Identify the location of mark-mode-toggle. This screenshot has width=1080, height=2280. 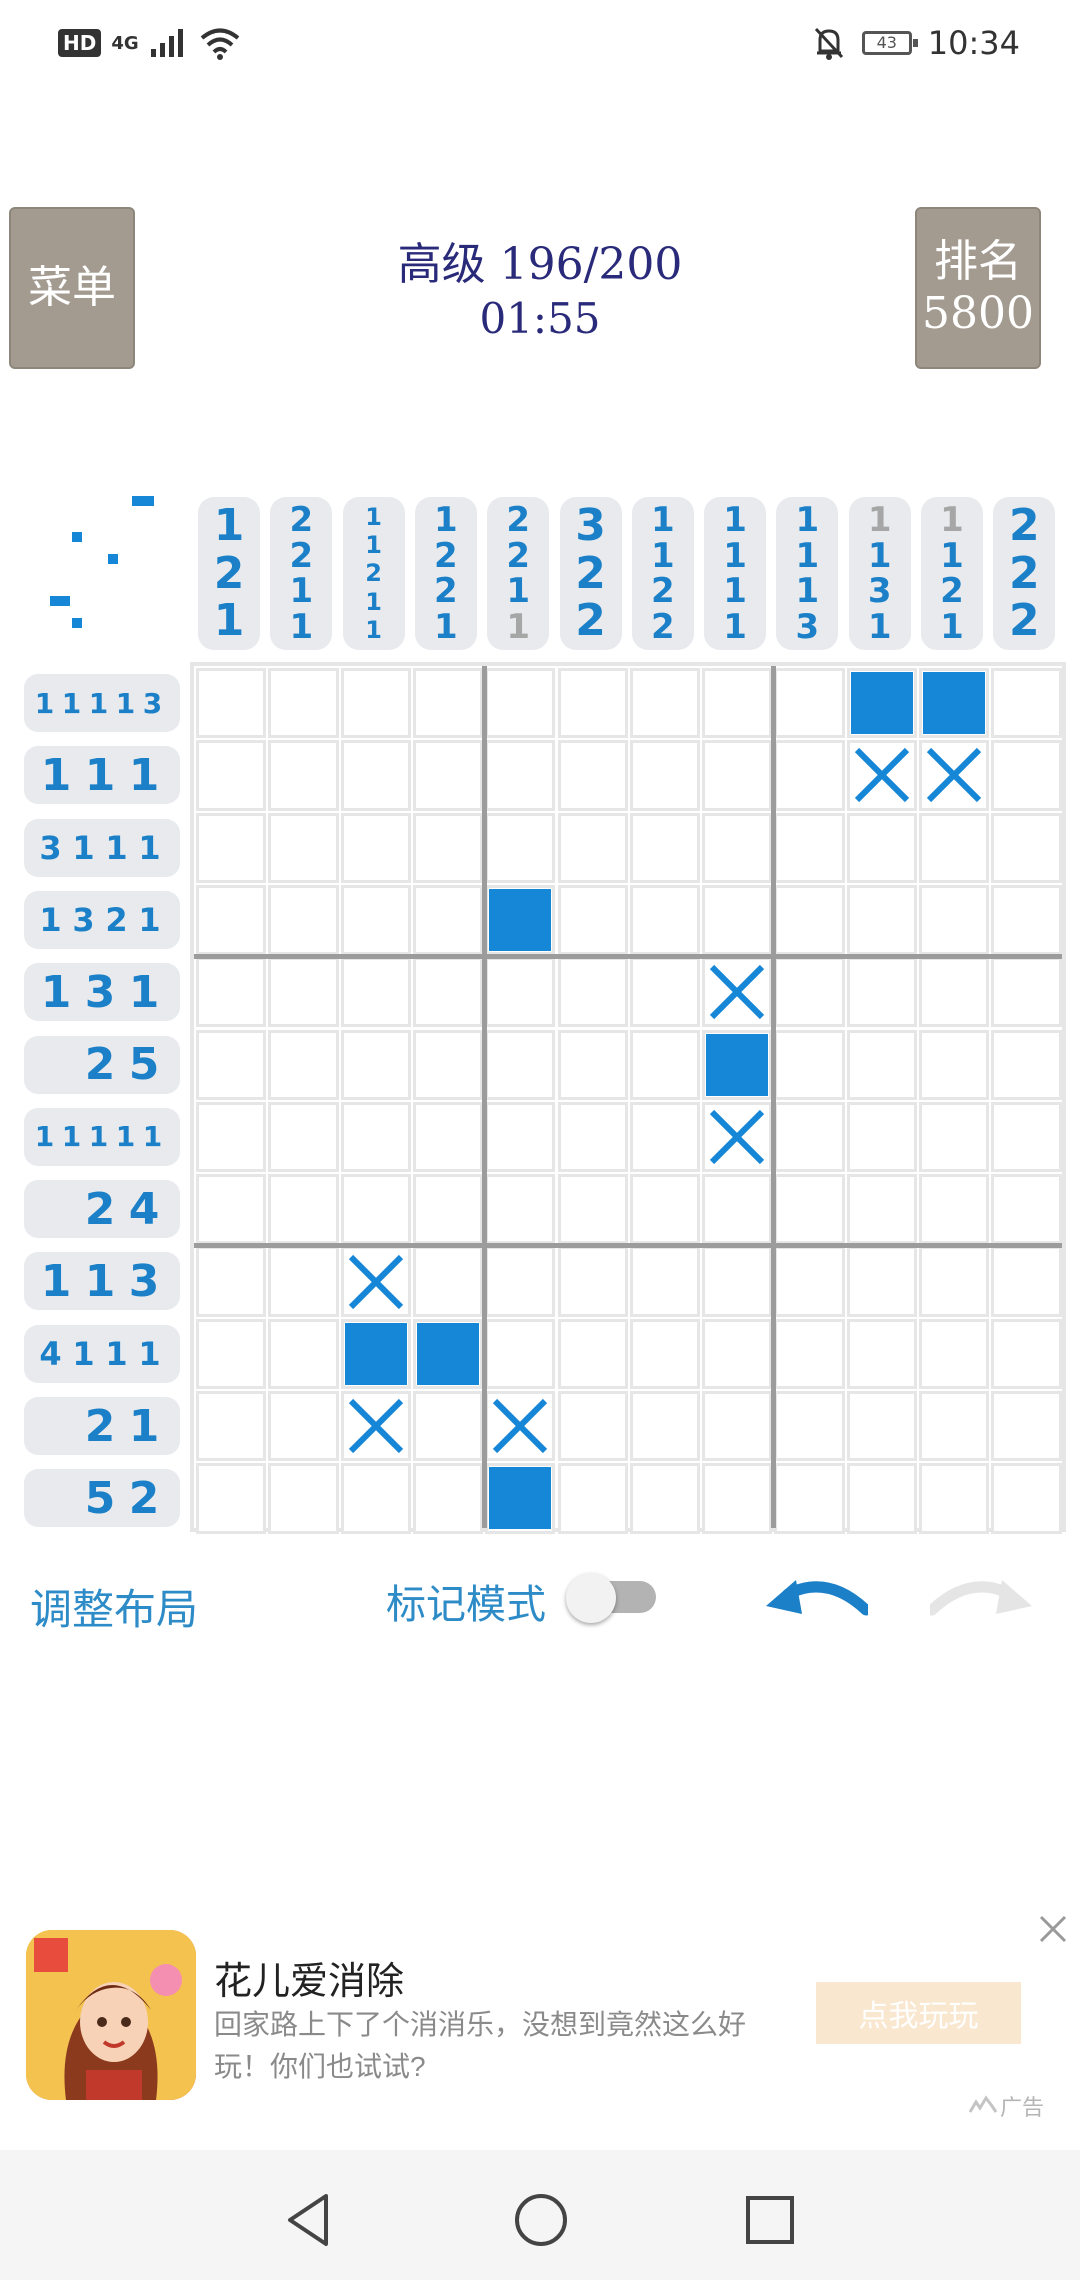
(614, 1598).